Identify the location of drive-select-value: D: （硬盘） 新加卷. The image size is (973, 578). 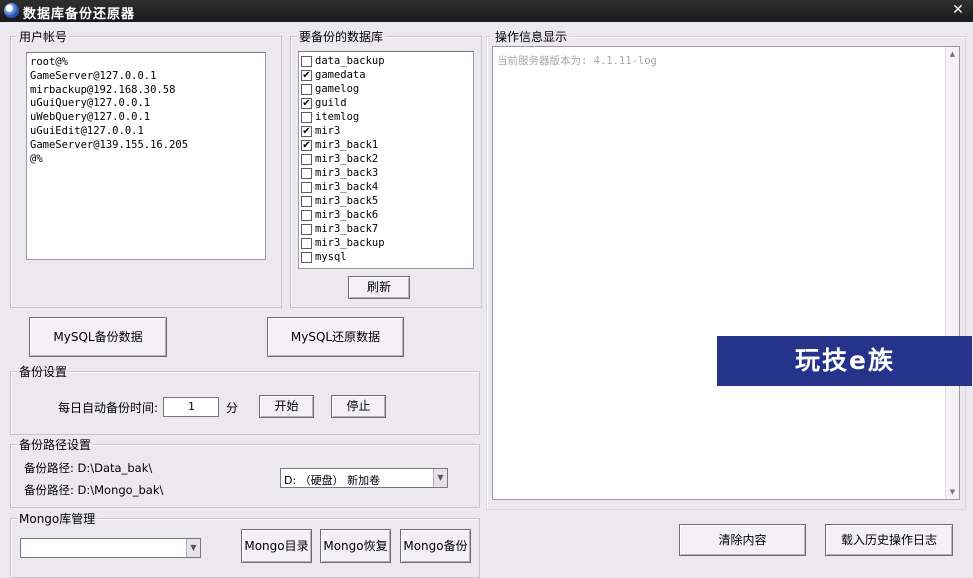
(332, 480).